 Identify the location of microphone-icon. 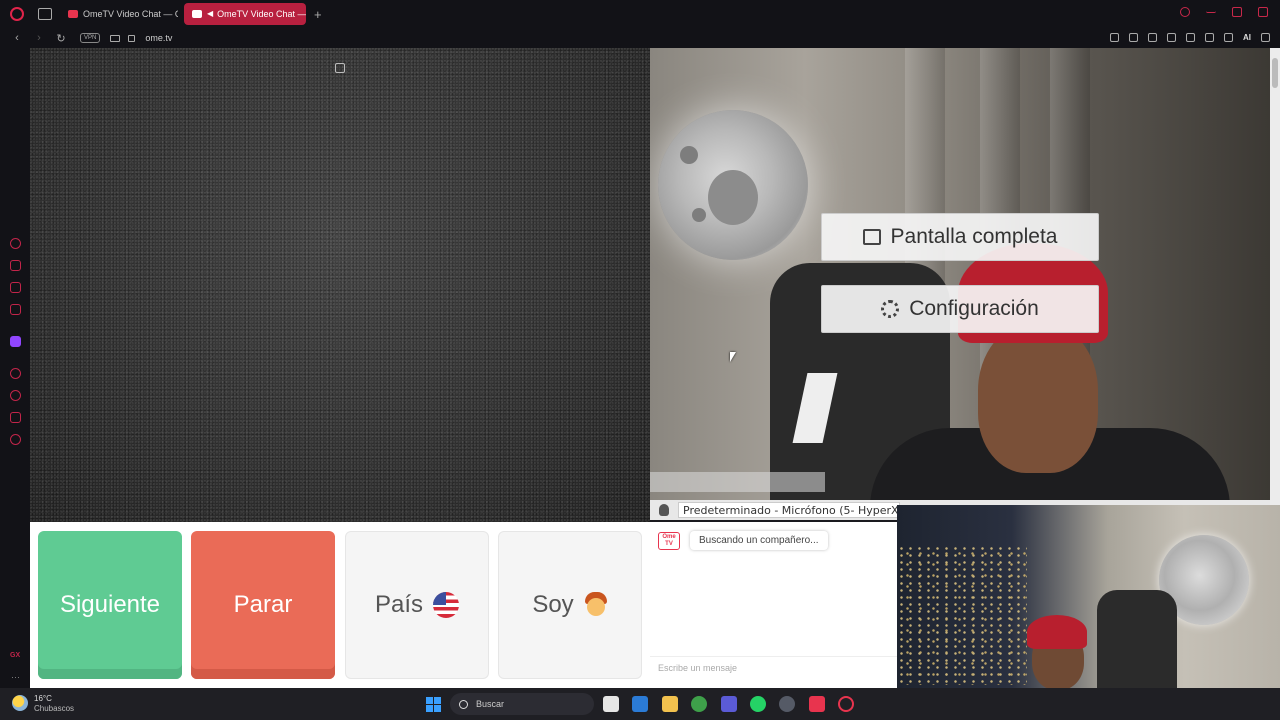
(664, 510).